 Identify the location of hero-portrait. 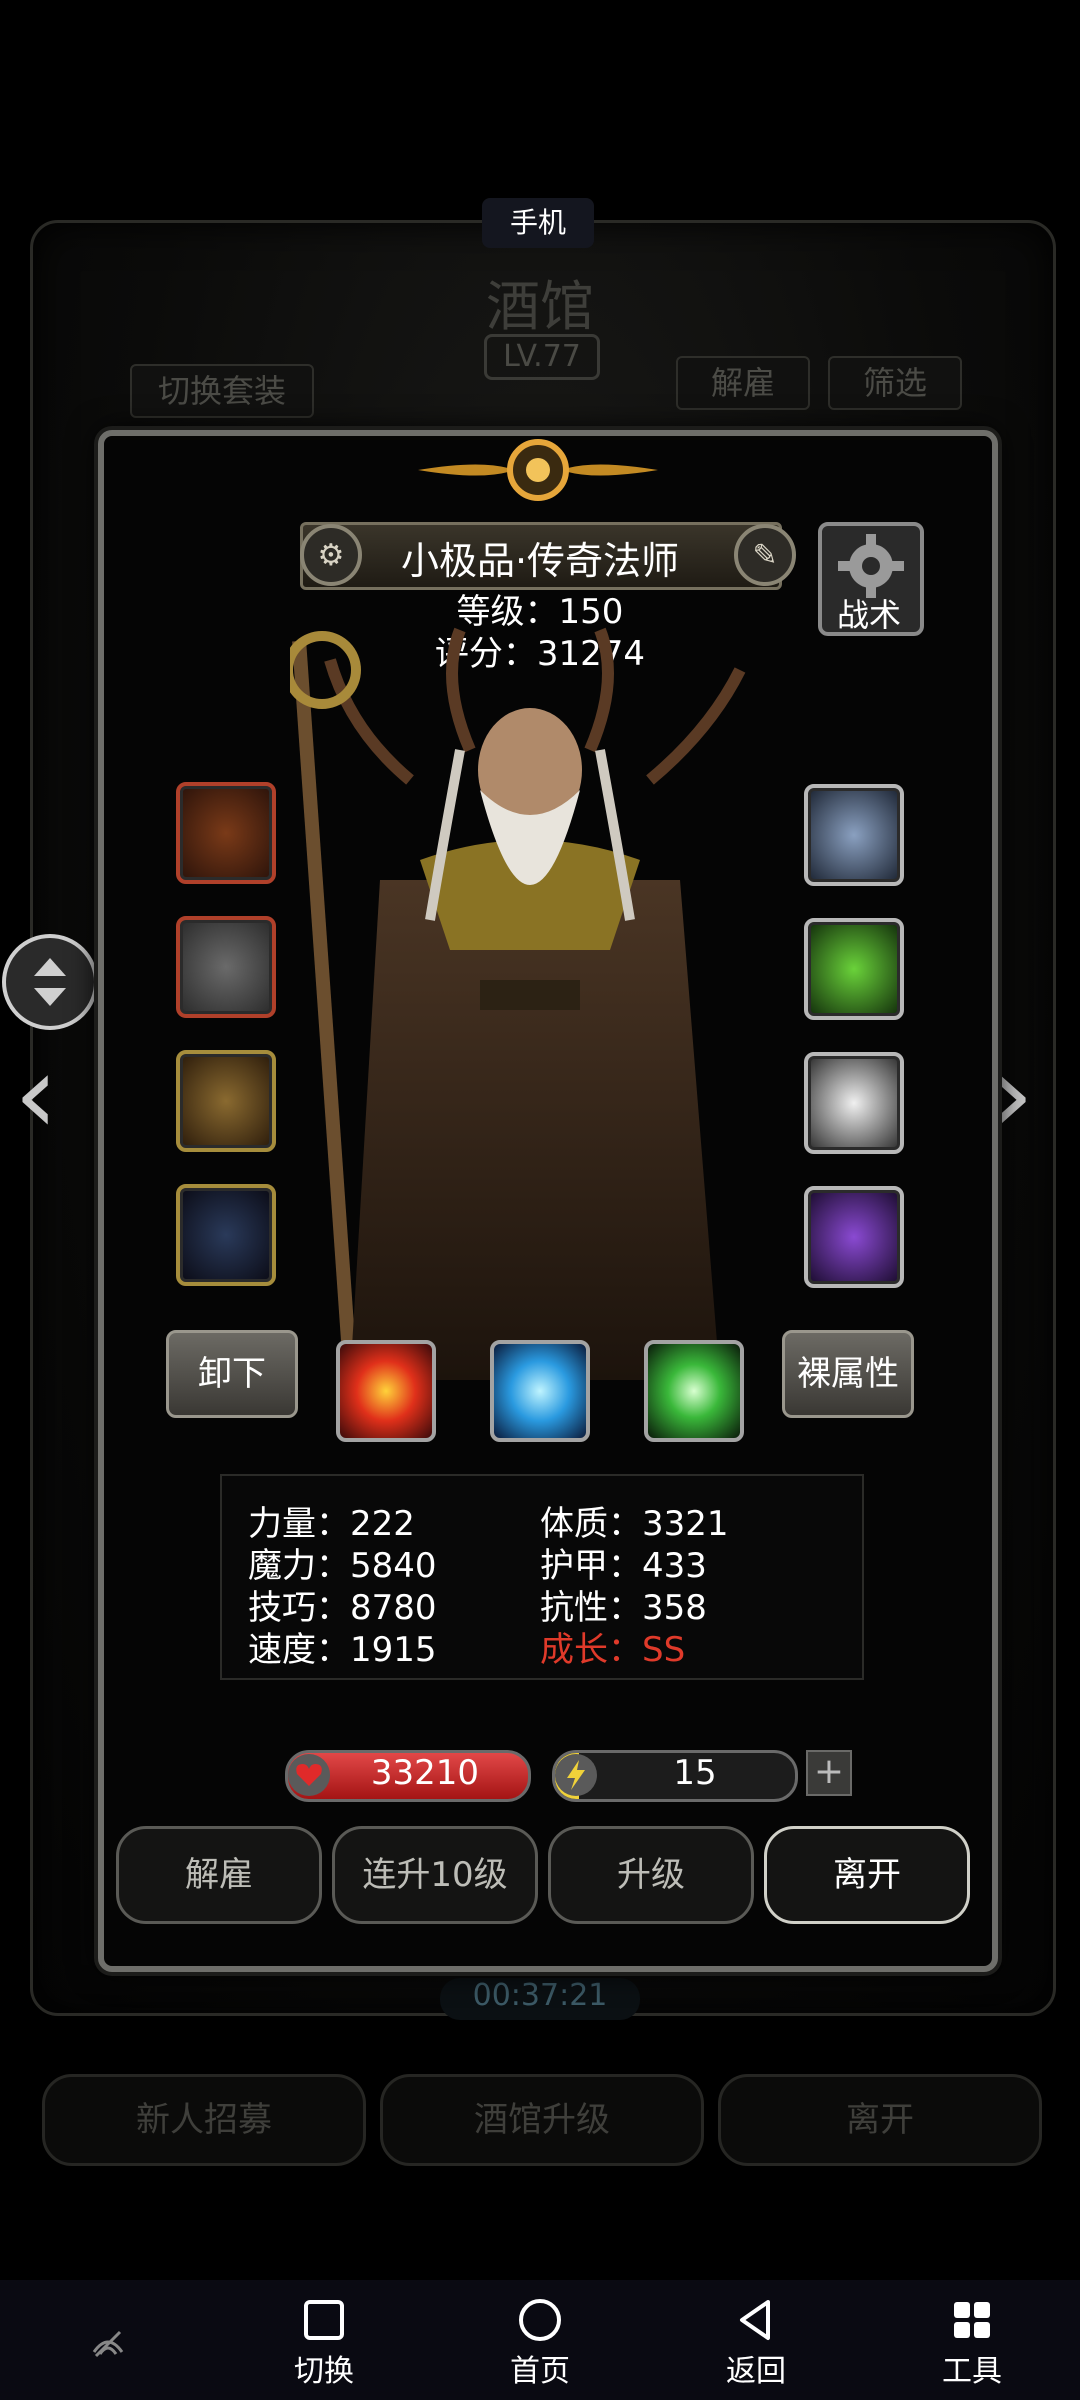
(518, 1033).